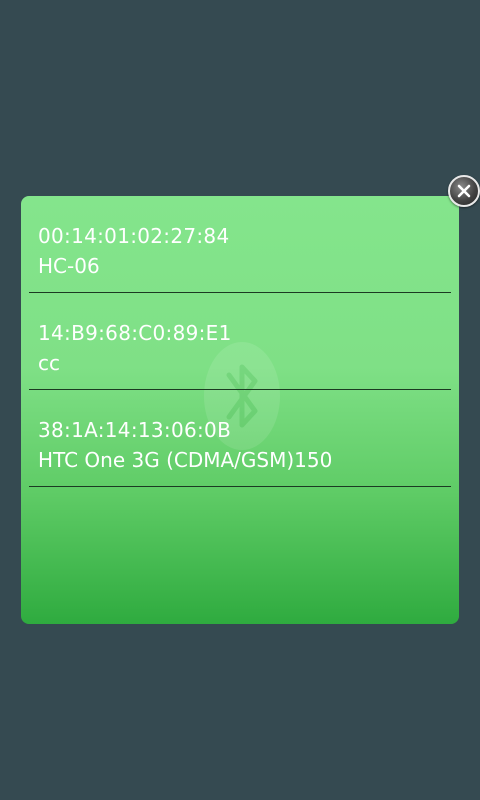  Describe the element at coordinates (135, 430) in the screenshot. I see `device-address: 38:1A:14:13:06:0B` at that location.